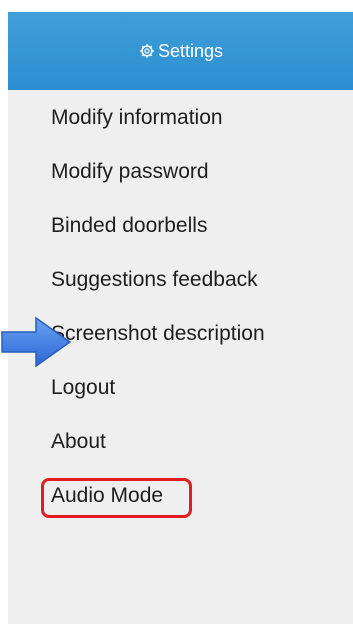 The height and width of the screenshot is (624, 353). I want to click on menu-item-binded-doorbells: Binded doorbells, so click(180, 225).